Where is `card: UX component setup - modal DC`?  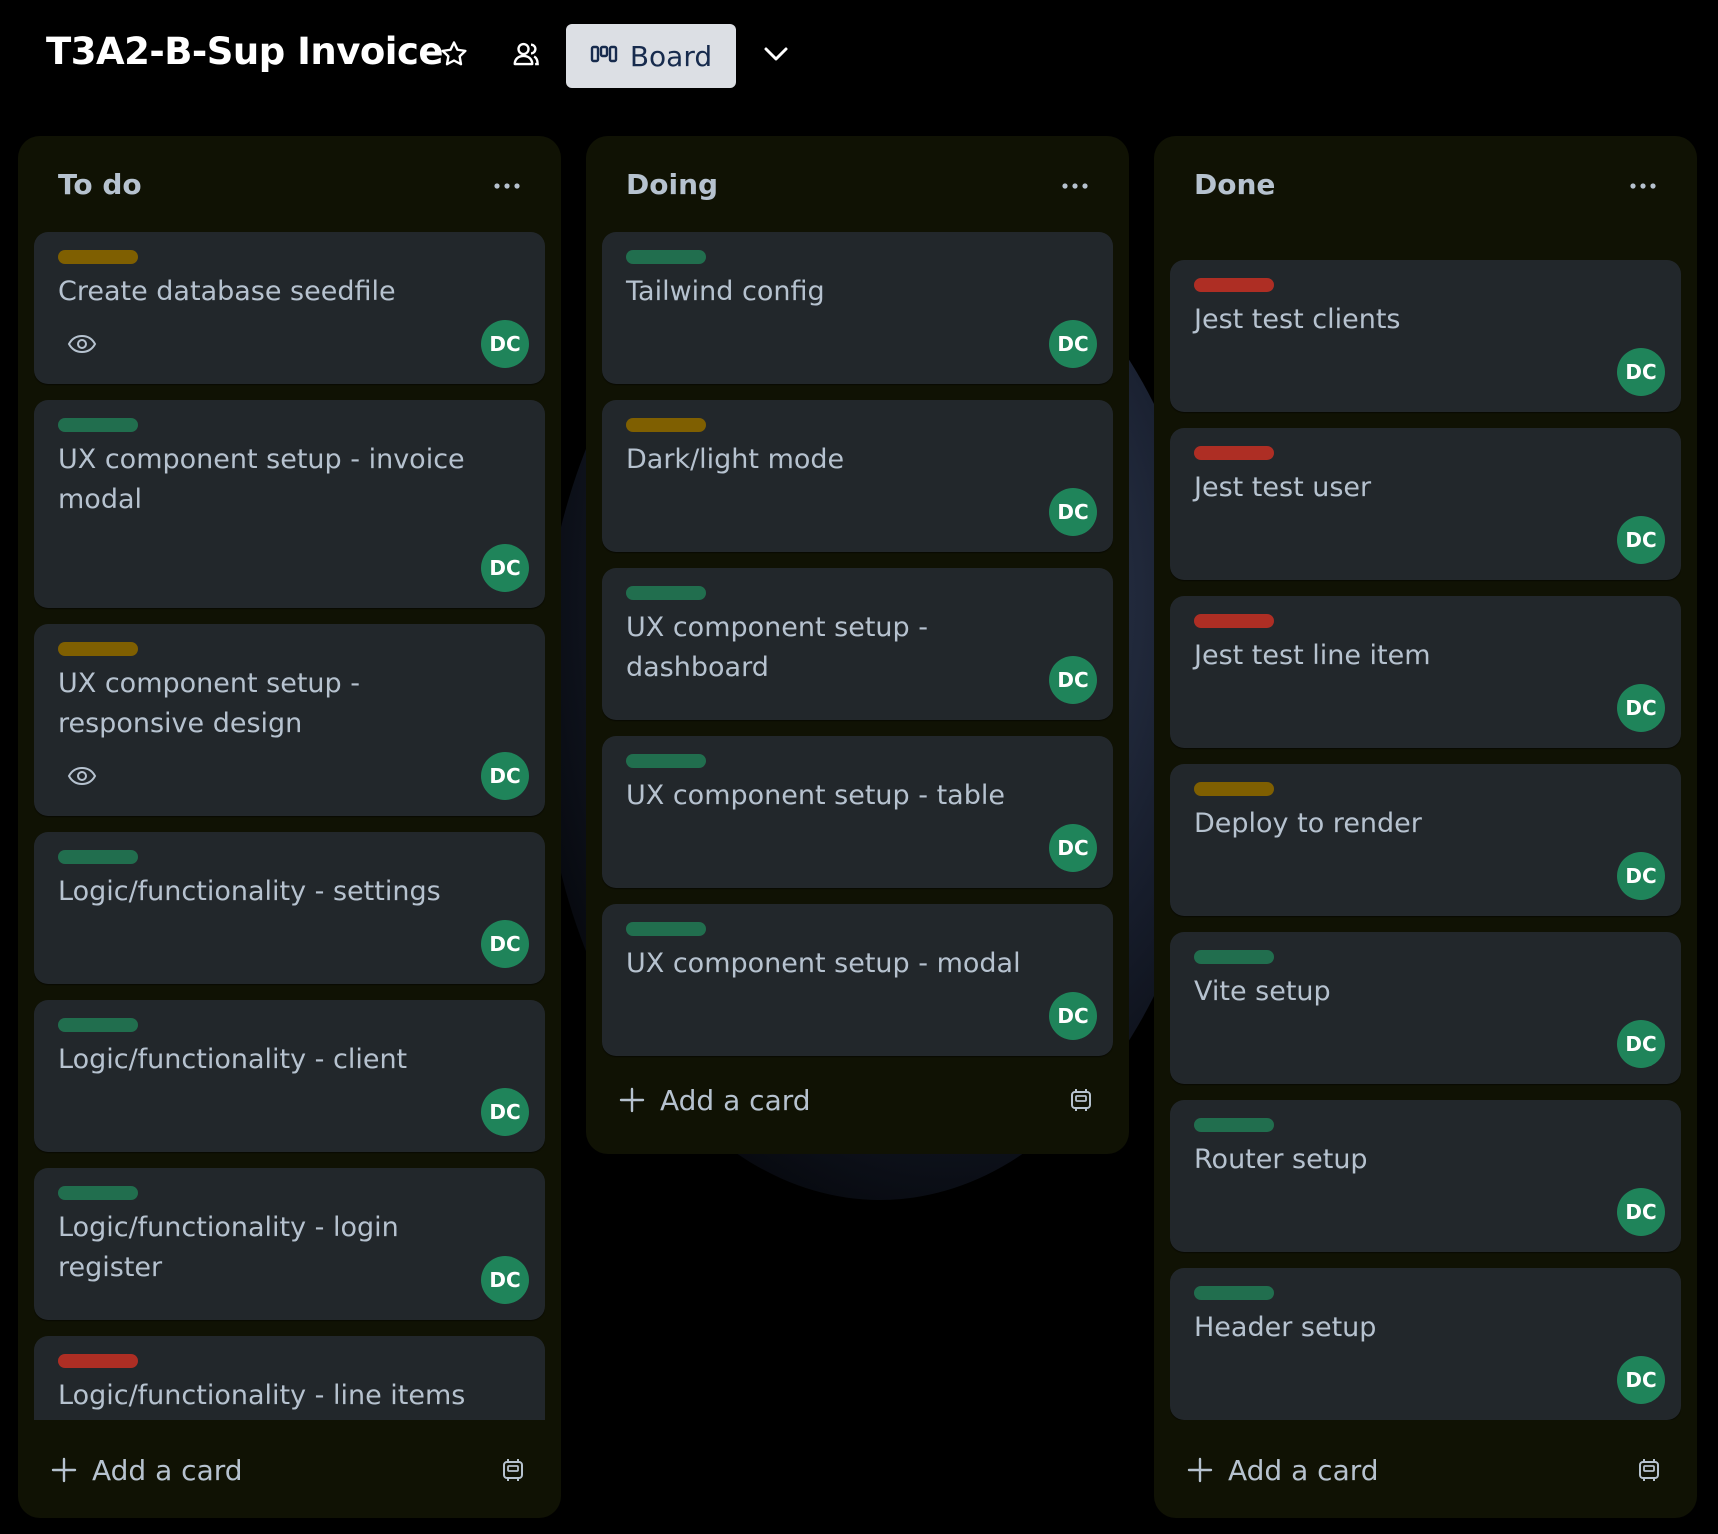
card: UX component setup - modal DC is located at coordinates (857, 980).